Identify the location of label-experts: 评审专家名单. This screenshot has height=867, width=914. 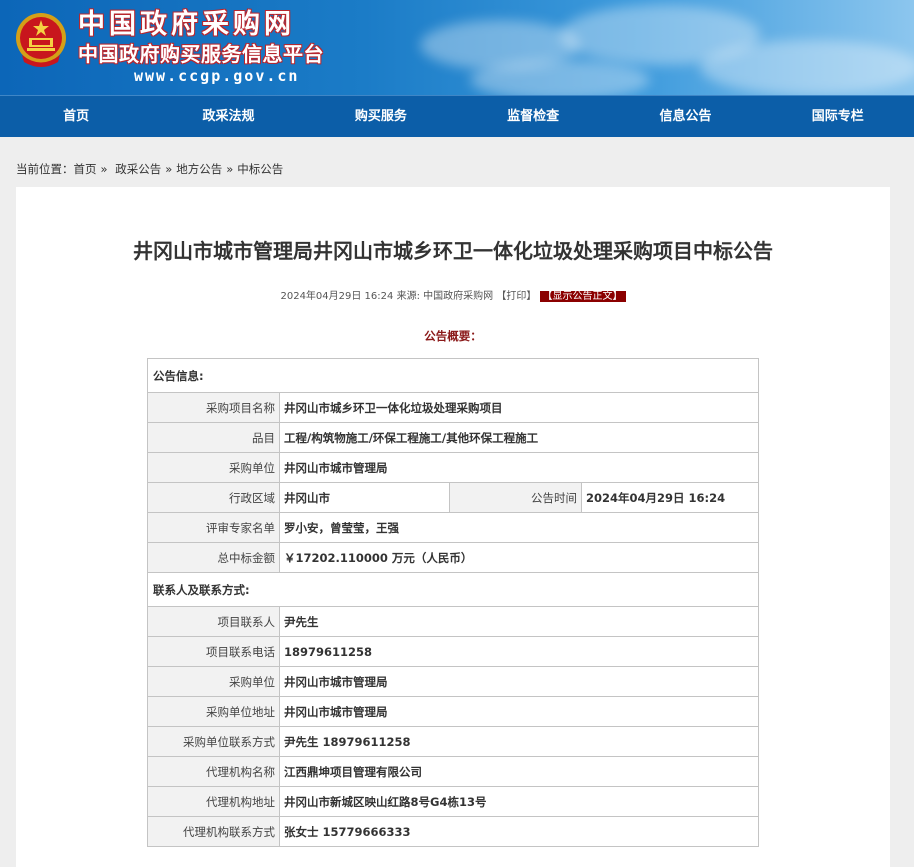
(213, 527).